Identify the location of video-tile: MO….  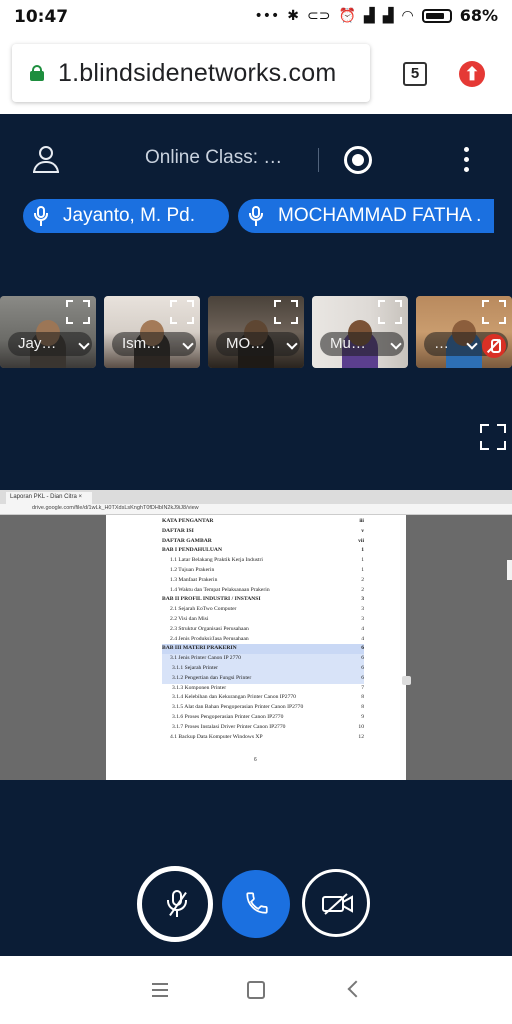
(256, 332).